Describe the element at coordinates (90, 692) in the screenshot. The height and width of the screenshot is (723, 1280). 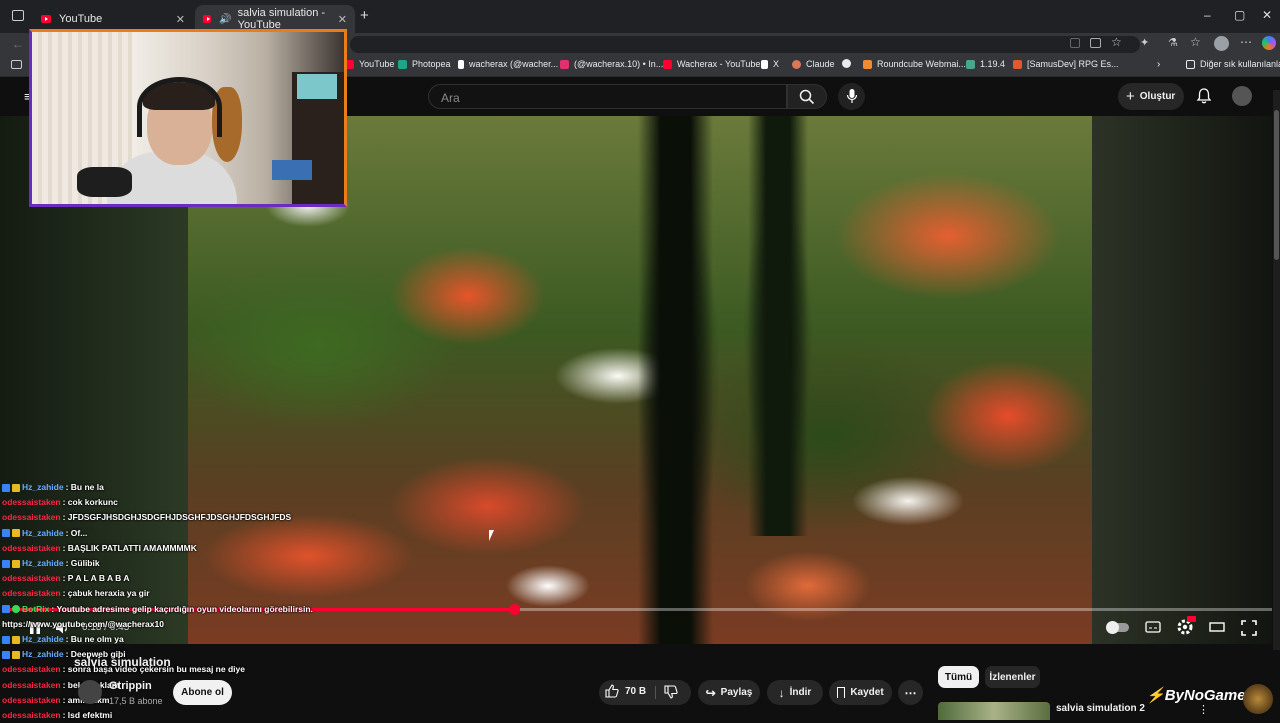
I see `channel-avatar` at that location.